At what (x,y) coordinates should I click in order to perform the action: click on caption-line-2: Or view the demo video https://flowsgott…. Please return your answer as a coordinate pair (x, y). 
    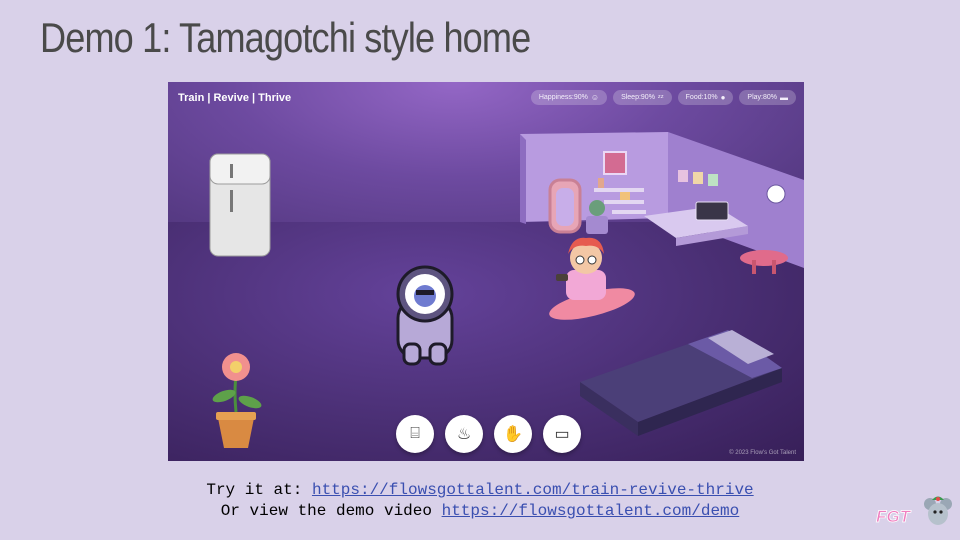
    Looking at the image, I should click on (480, 511).